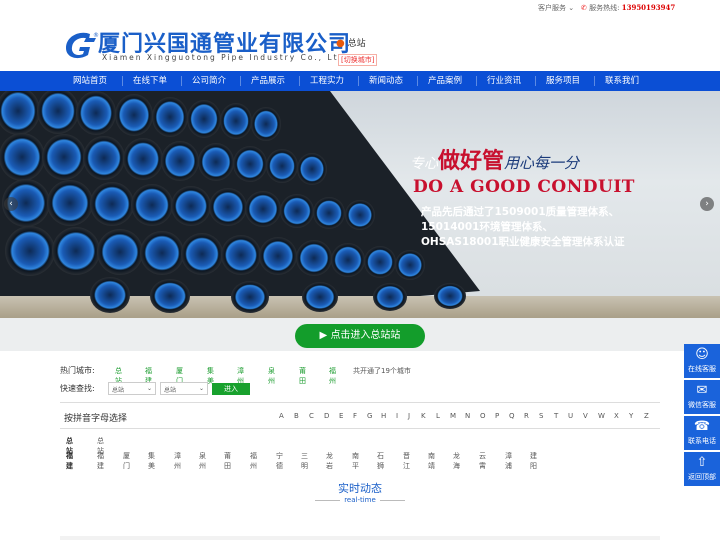 The height and width of the screenshot is (540, 720). I want to click on nav-engineering: 工程实力, so click(327, 81).